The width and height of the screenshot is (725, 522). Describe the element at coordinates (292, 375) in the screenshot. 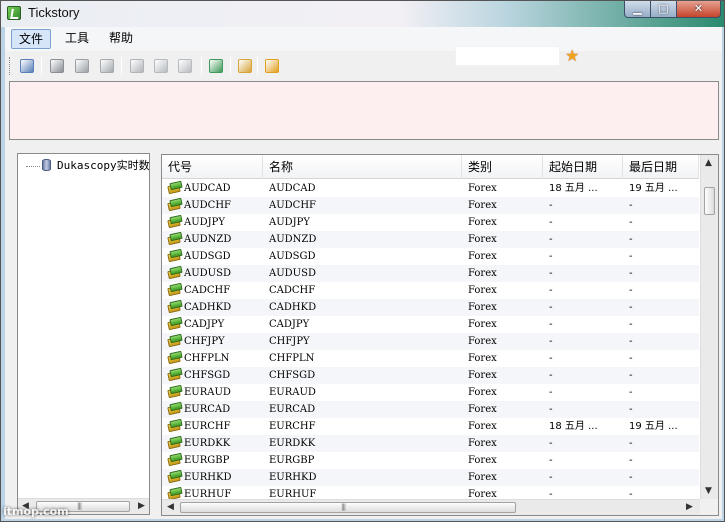

I see `cell-name: CHFSGD` at that location.